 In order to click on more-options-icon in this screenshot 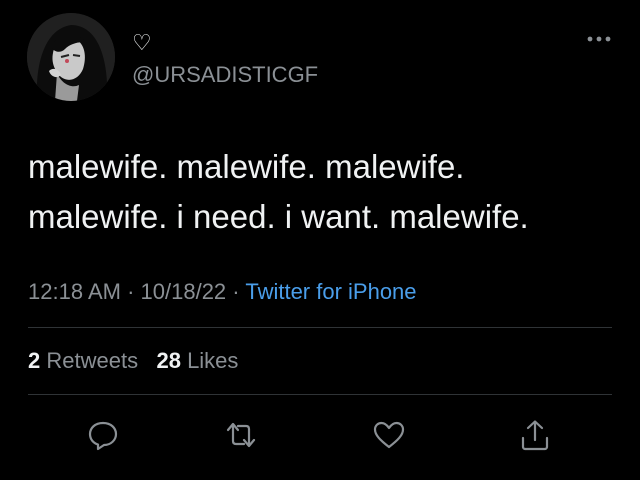, I will do `click(599, 38)`.